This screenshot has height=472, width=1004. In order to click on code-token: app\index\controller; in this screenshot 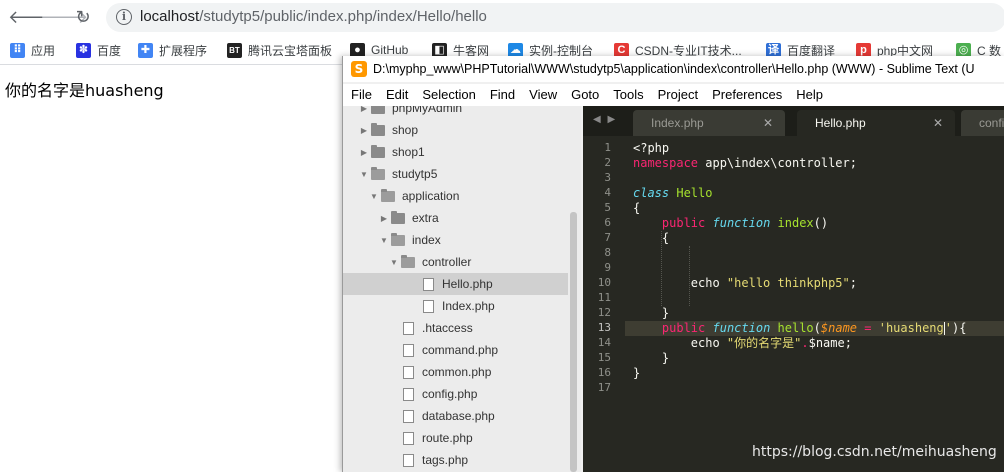, I will do `click(777, 163)`.